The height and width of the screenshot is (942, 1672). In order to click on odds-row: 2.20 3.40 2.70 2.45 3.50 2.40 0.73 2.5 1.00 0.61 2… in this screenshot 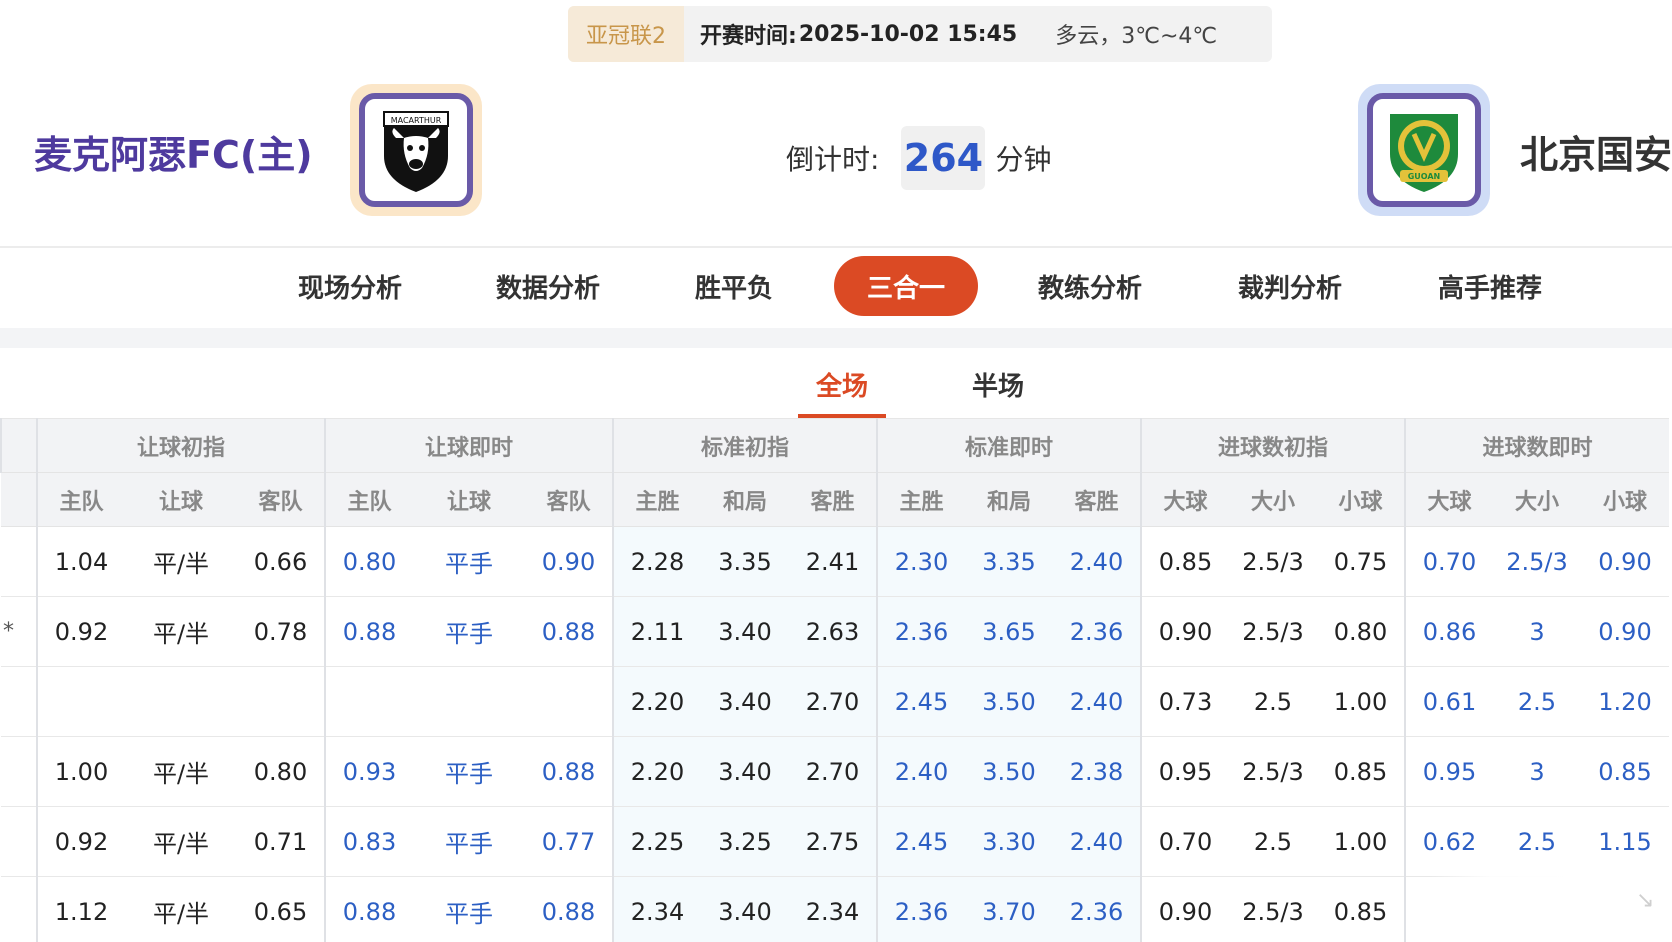, I will do `click(835, 701)`.